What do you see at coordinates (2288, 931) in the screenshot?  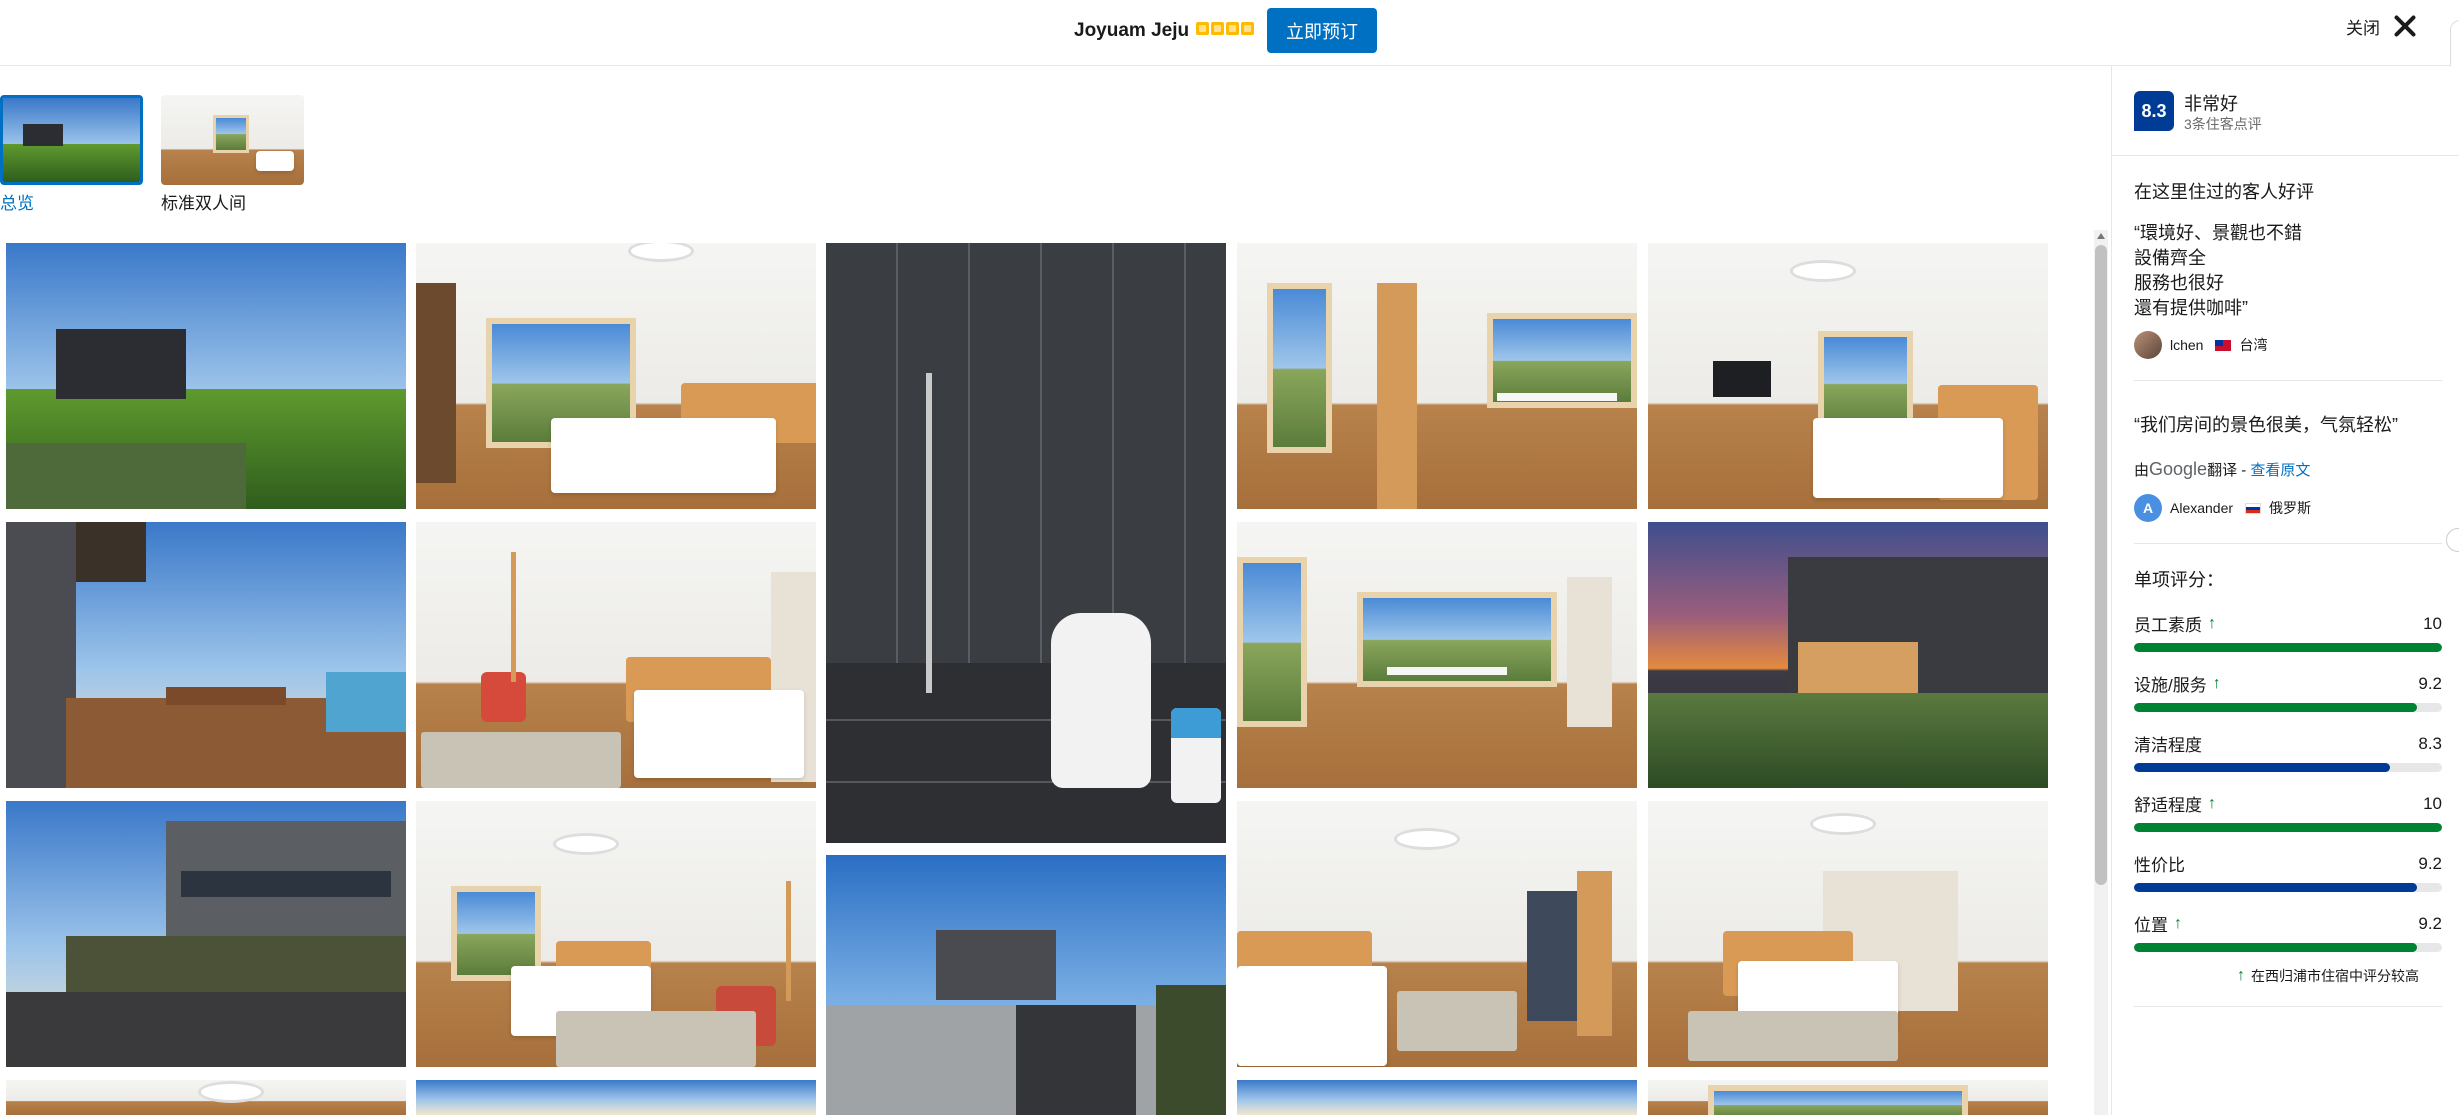 I see `category-score: 位置 ↑ 9.2` at bounding box center [2288, 931].